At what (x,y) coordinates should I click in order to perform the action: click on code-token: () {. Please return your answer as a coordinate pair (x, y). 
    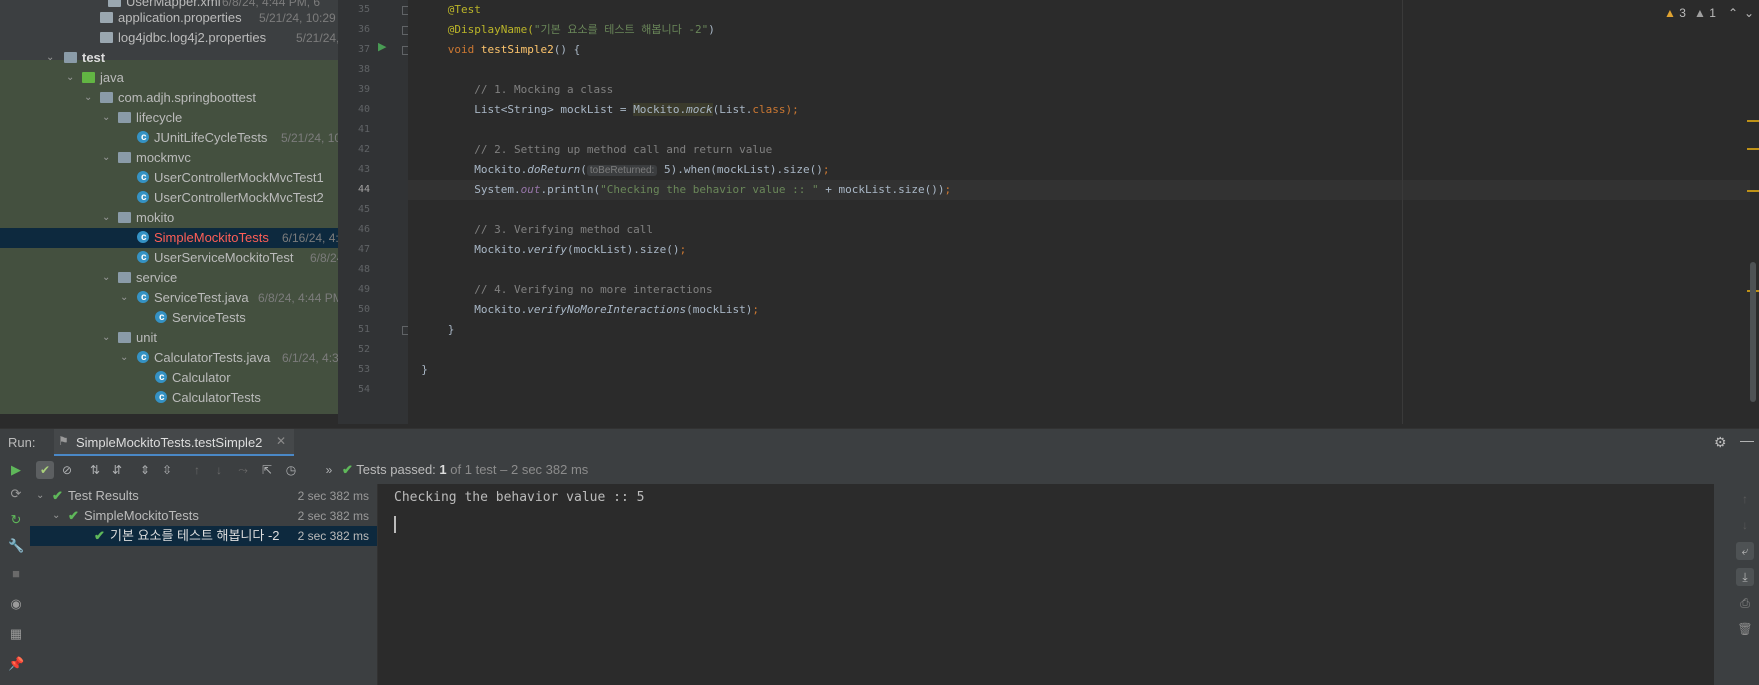
    Looking at the image, I should click on (567, 49).